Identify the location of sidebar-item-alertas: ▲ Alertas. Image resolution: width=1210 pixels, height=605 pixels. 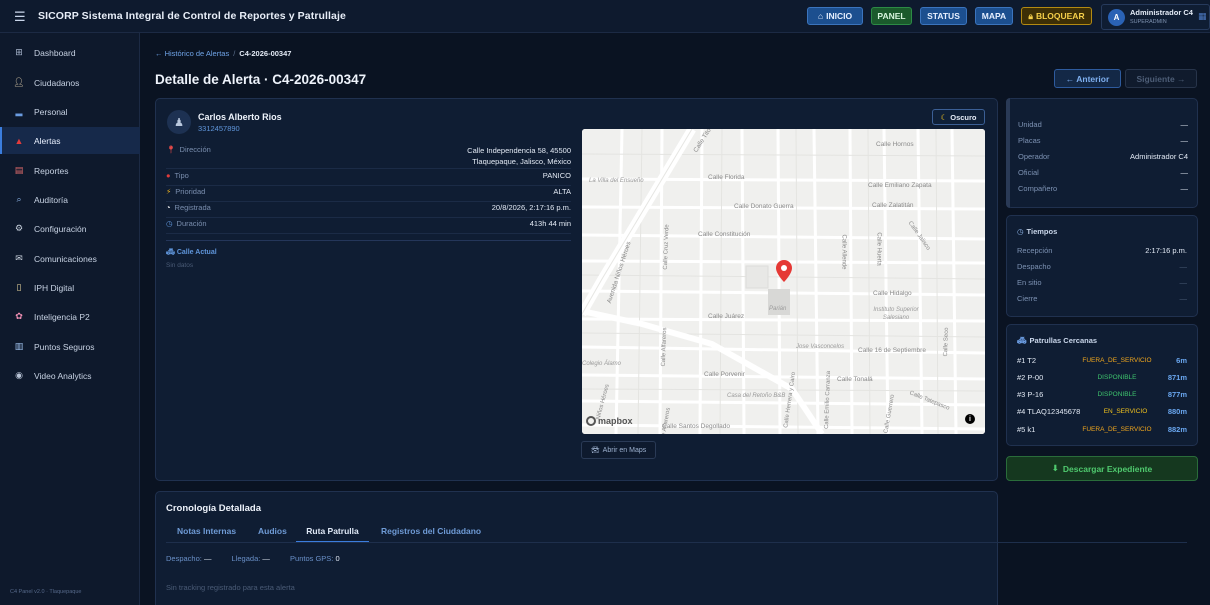
(70, 140).